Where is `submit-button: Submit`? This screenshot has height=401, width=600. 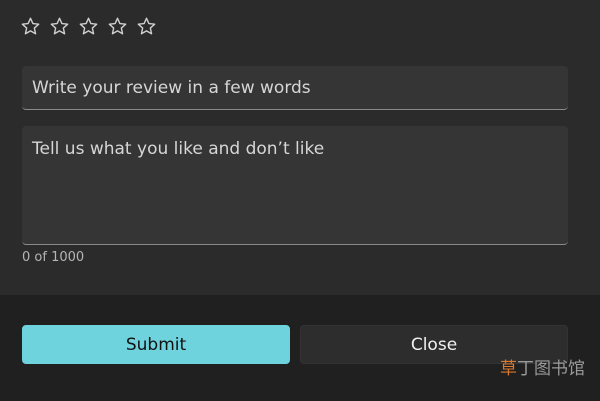 submit-button: Submit is located at coordinates (156, 344).